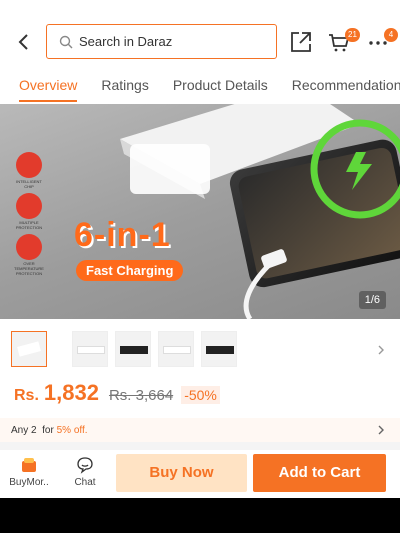 Image resolution: width=400 pixels, height=533 pixels. I want to click on hero-headline: 6-in-1, so click(122, 235).